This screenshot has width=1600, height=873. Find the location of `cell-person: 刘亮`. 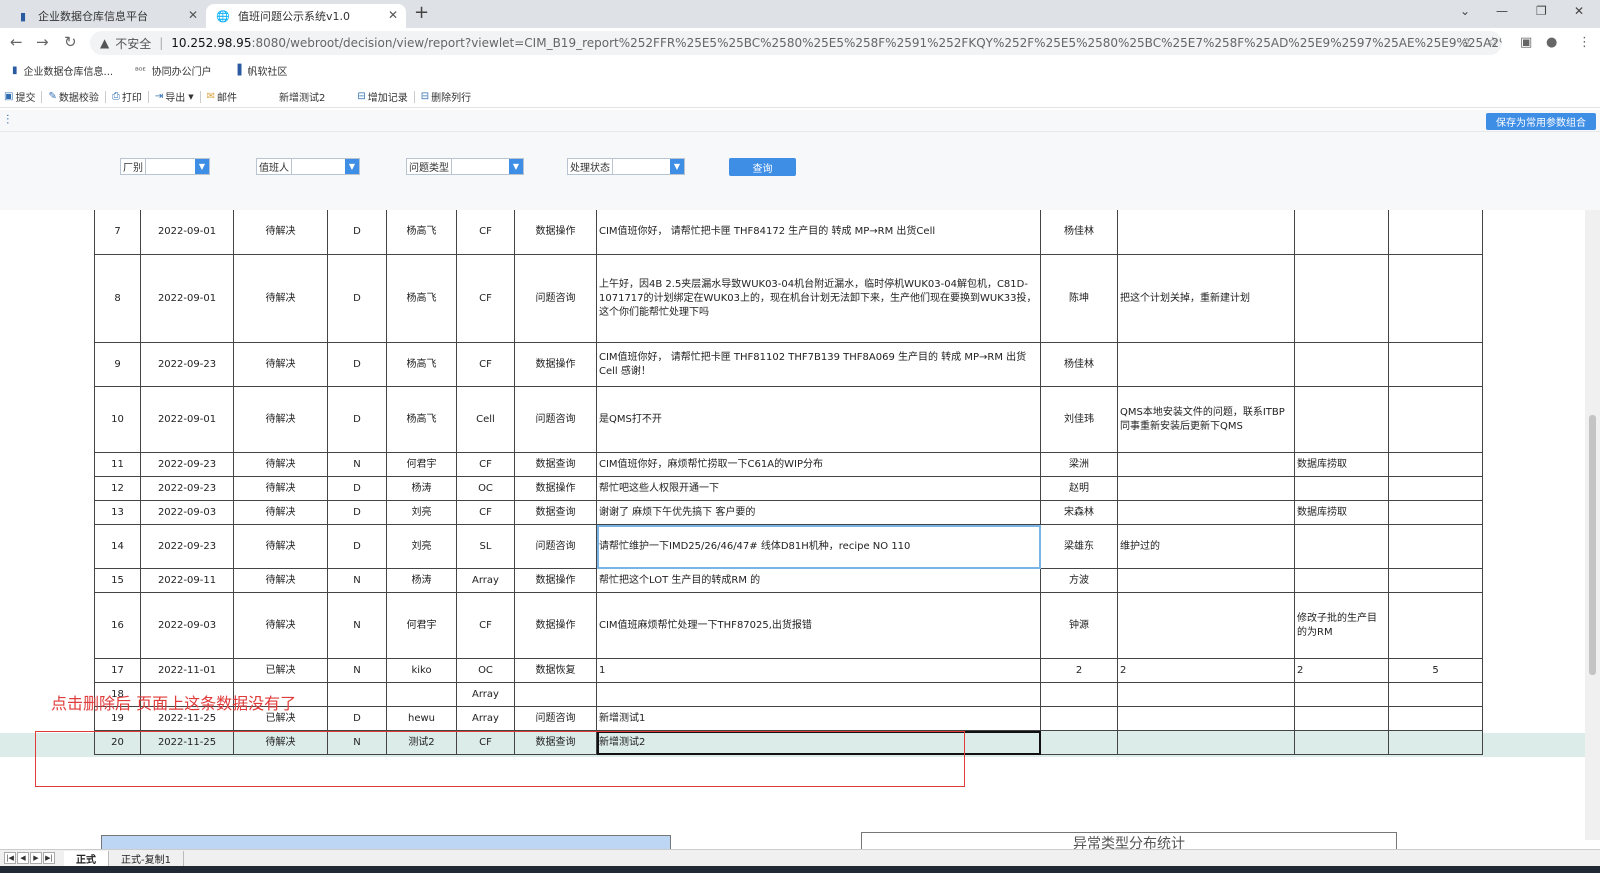

cell-person: 刘亮 is located at coordinates (421, 512).